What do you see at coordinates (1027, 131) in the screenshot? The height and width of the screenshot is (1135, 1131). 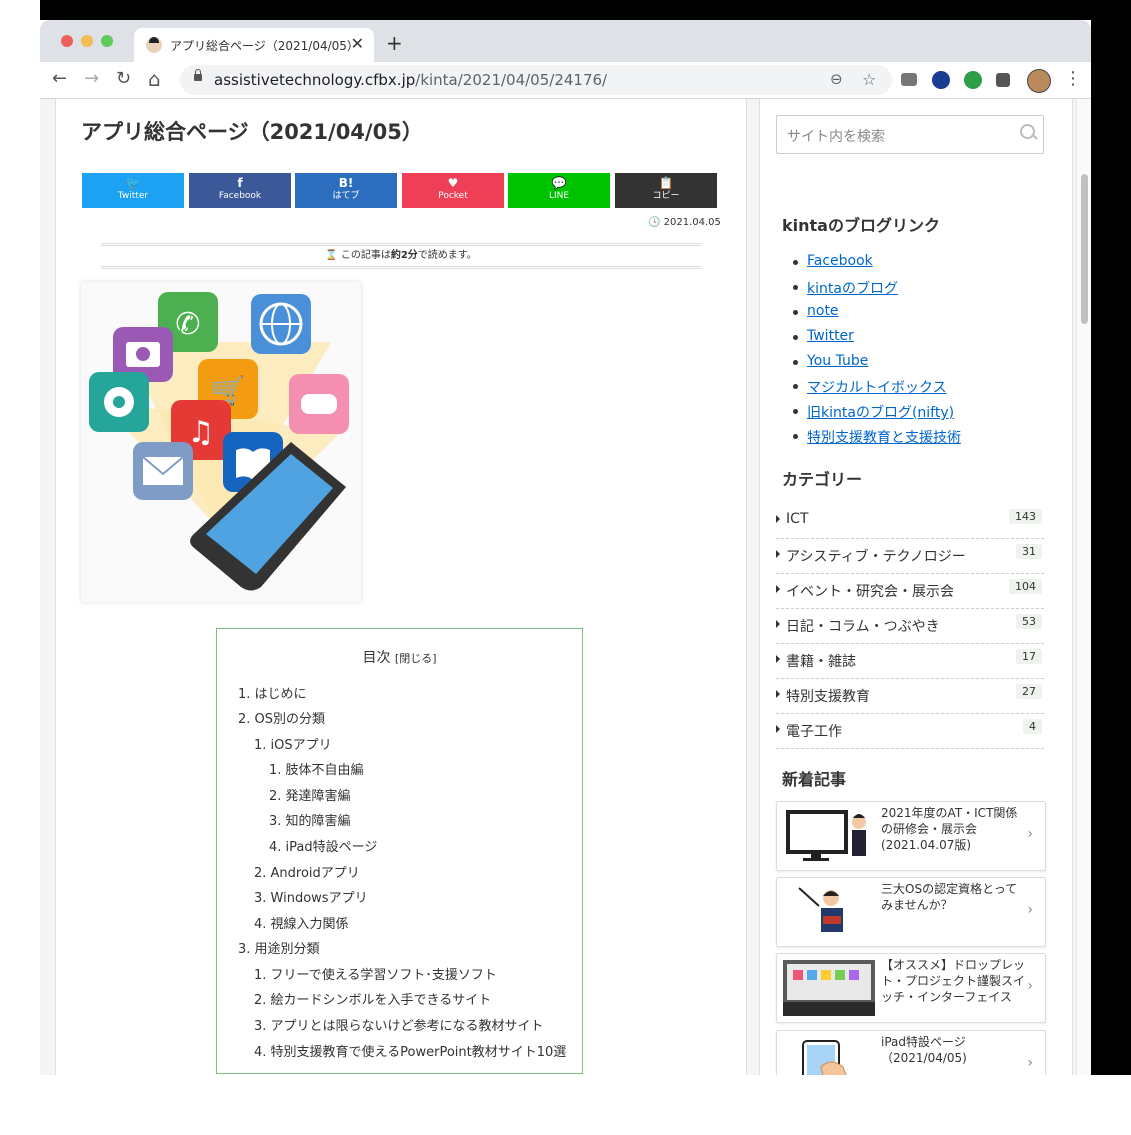 I see `search-icon` at bounding box center [1027, 131].